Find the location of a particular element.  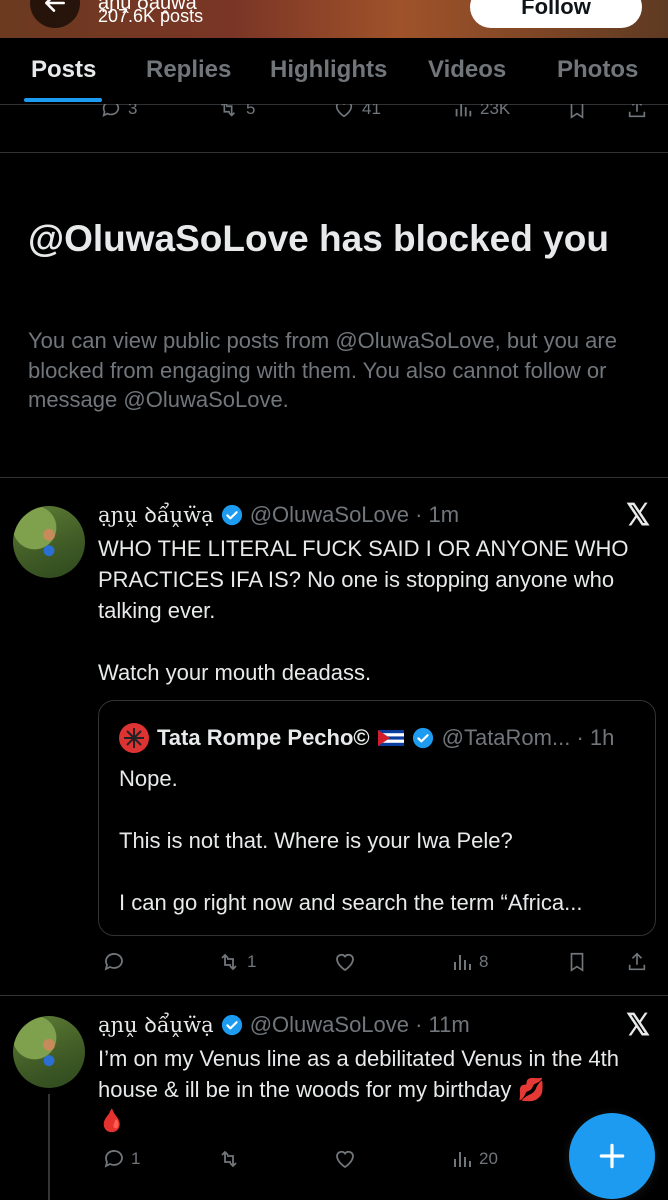

quote-display-name: Tata Rompe Pecho© is located at coordinates (263, 737).